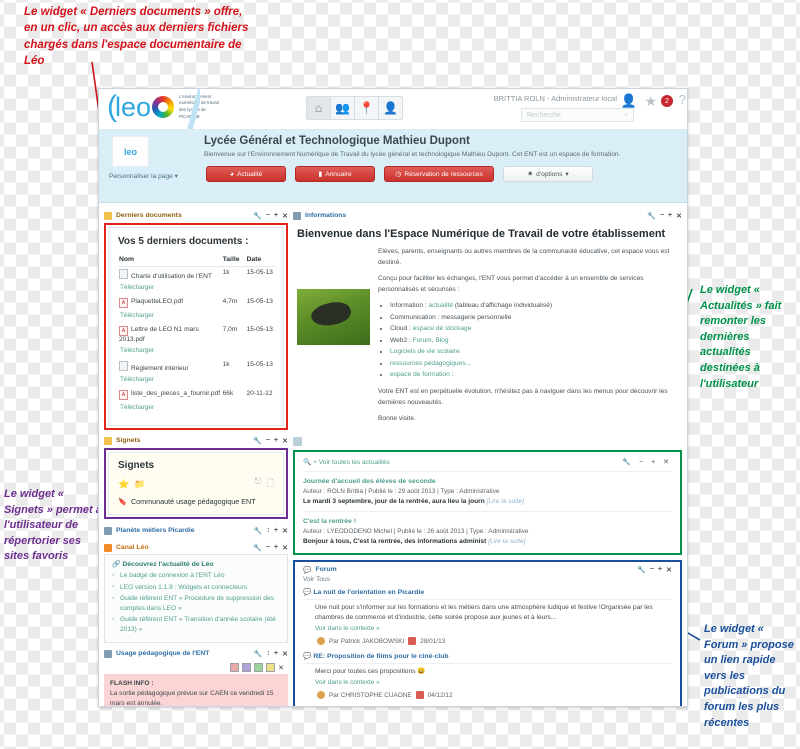 Image resolution: width=800 pixels, height=749 pixels. Describe the element at coordinates (487, 594) in the screenshot. I see `forum-thread-title: 💬 La nuit de l'orientation en Picardie` at that location.